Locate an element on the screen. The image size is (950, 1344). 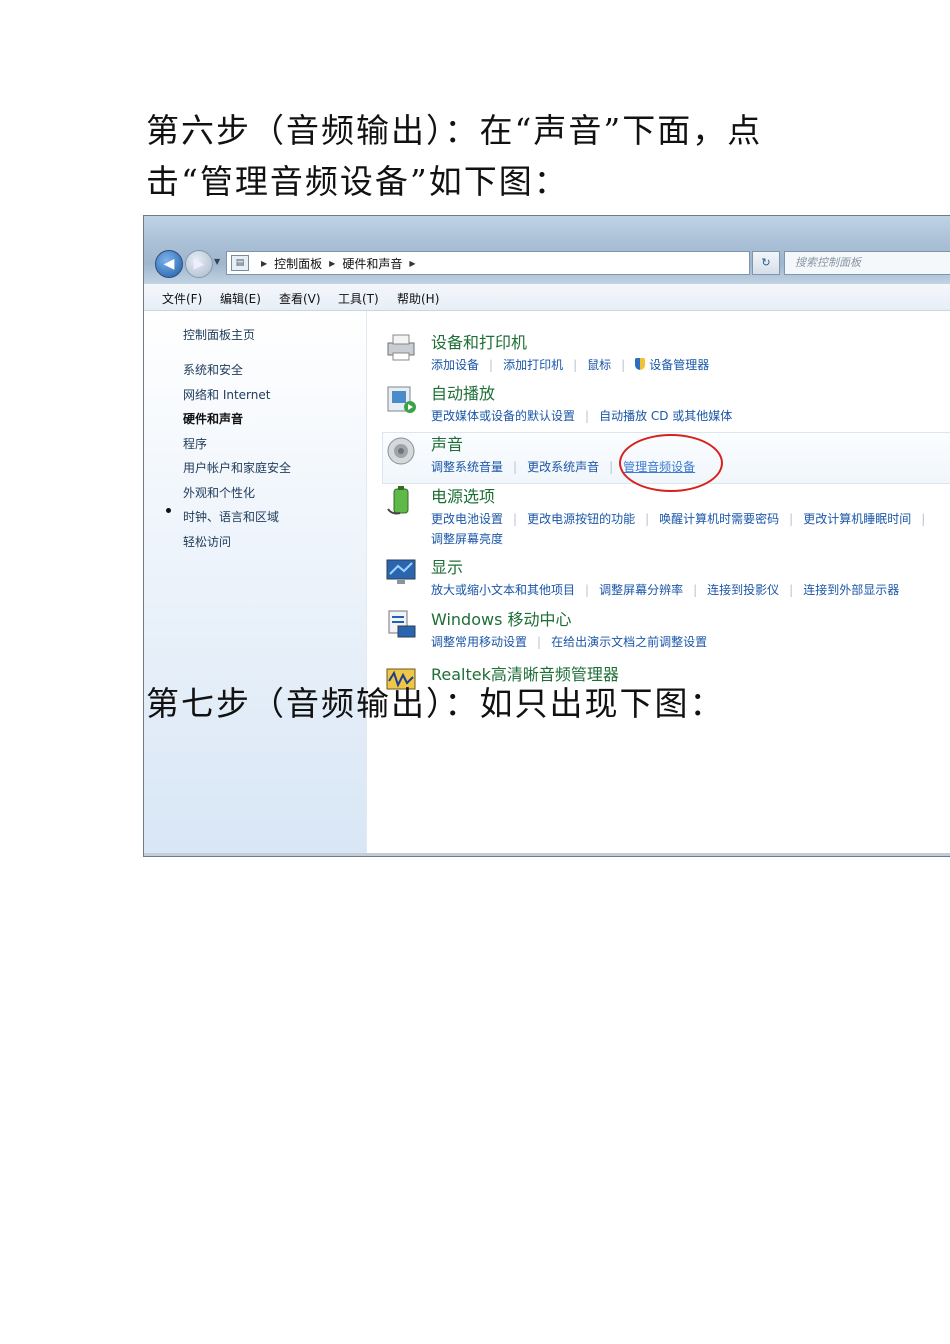
search-input: 搜索控制面板 is located at coordinates (867, 263).